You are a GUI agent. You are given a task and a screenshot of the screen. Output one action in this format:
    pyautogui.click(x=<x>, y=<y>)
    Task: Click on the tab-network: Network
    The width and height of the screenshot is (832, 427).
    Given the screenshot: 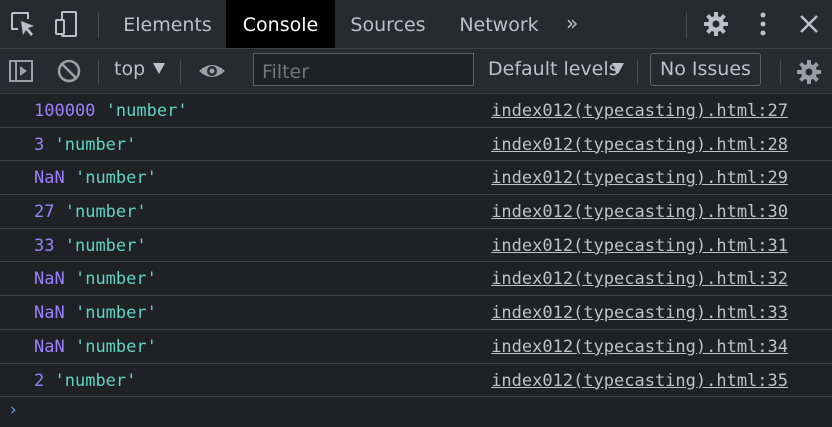 What is the action you would take?
    pyautogui.click(x=499, y=24)
    